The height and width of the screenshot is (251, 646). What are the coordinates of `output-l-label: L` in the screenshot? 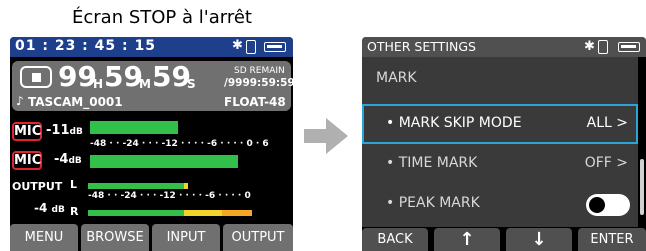 It's located at (74, 184).